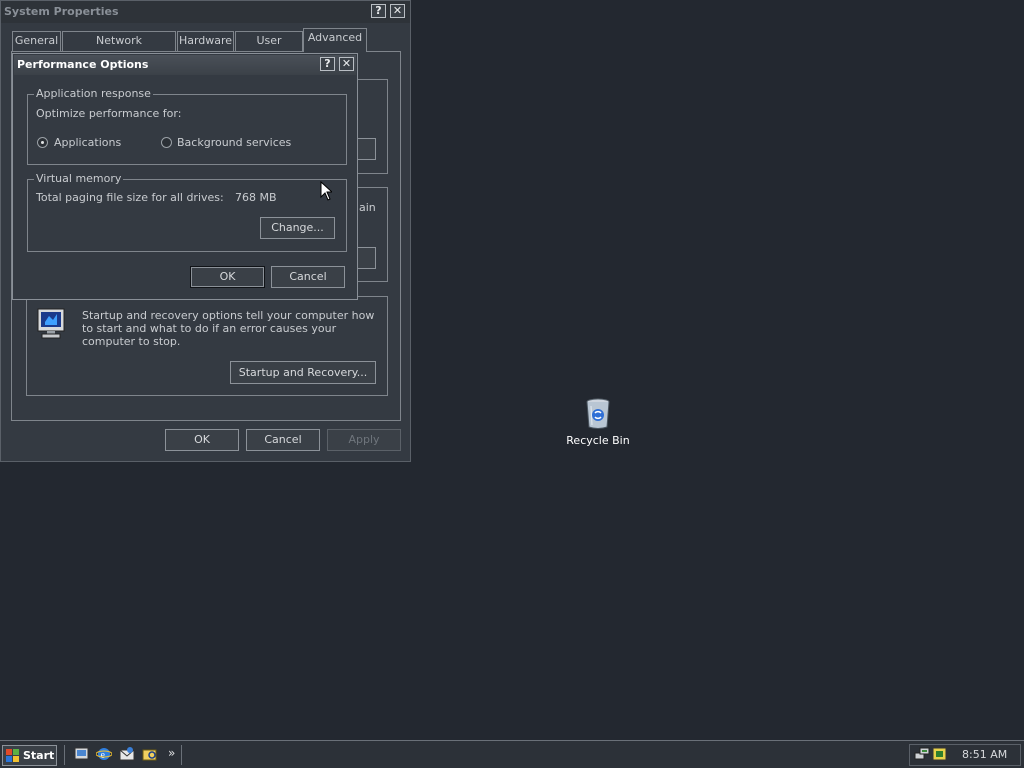 The width and height of the screenshot is (1024, 768). I want to click on radio-background-services, so click(166, 142).